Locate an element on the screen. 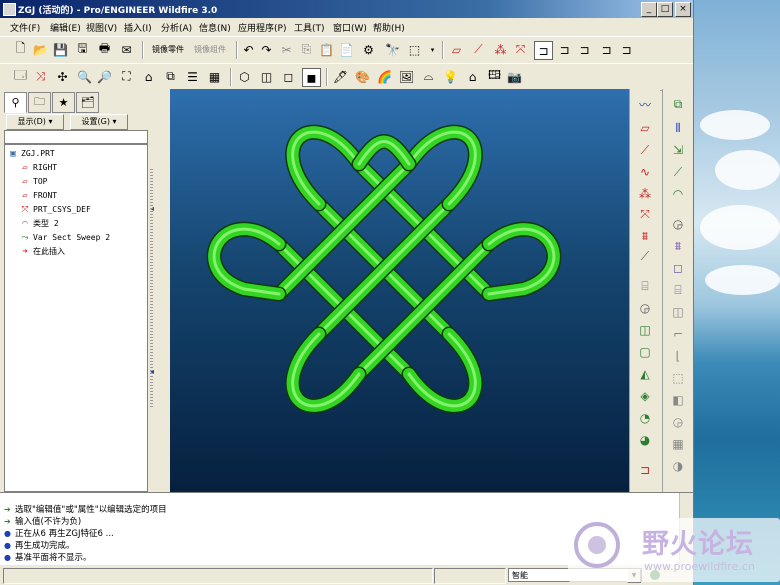 The width and height of the screenshot is (780, 585). extend-icon: ⌸ is located at coordinates (678, 290).